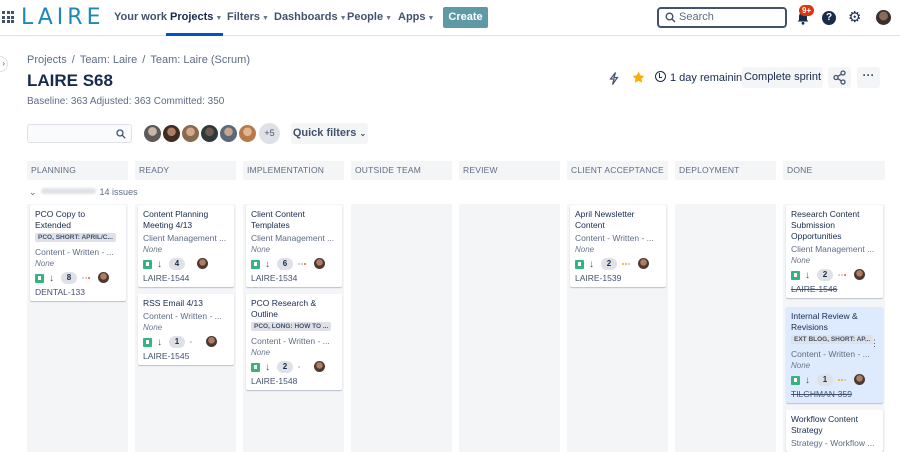  What do you see at coordinates (416, 17) in the screenshot?
I see `nav-apps: Apps ▼` at bounding box center [416, 17].